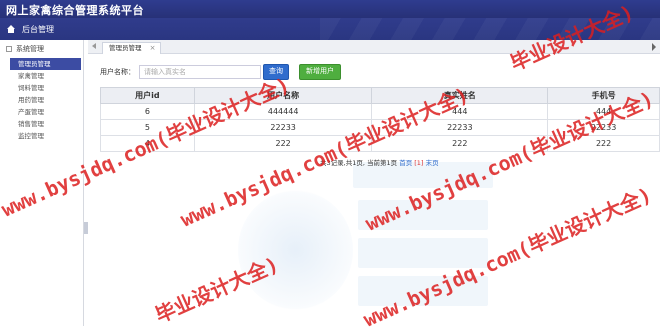 The image size is (660, 333). I want to click on tab-bar: 管理员管理 ×, so click(374, 47).